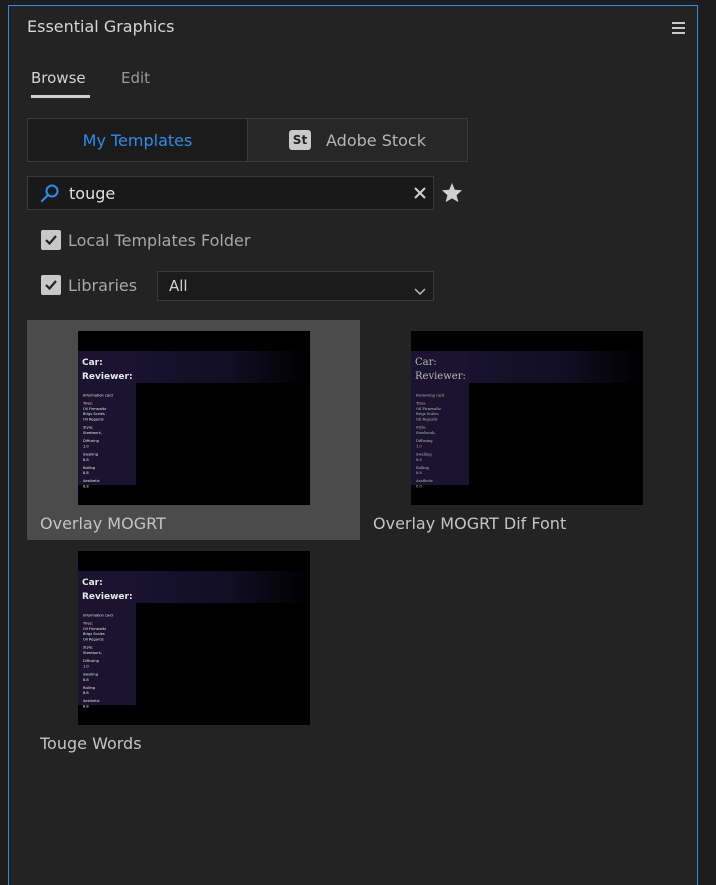 The width and height of the screenshot is (716, 885). Describe the element at coordinates (420, 290) in the screenshot. I see `chevron-down-icon` at that location.